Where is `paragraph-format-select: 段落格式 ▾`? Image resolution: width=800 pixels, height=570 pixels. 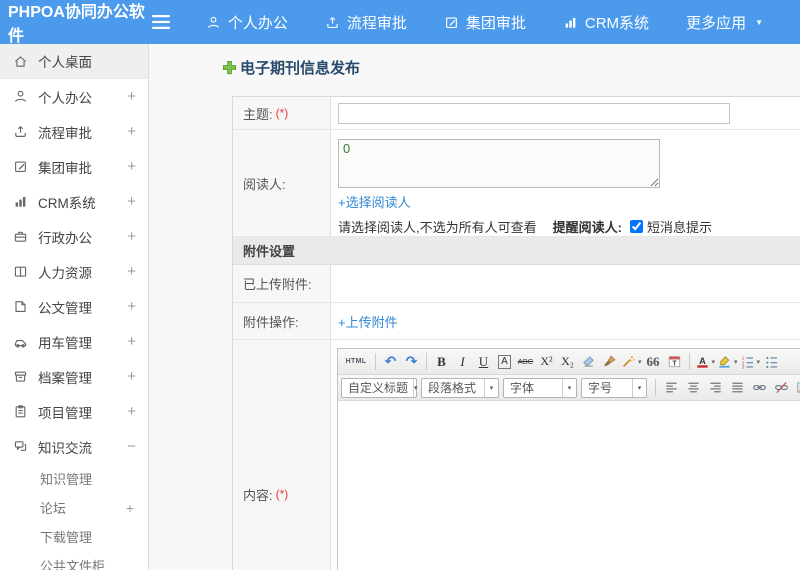
paragraph-format-select: 段落格式 ▾ is located at coordinates (460, 387).